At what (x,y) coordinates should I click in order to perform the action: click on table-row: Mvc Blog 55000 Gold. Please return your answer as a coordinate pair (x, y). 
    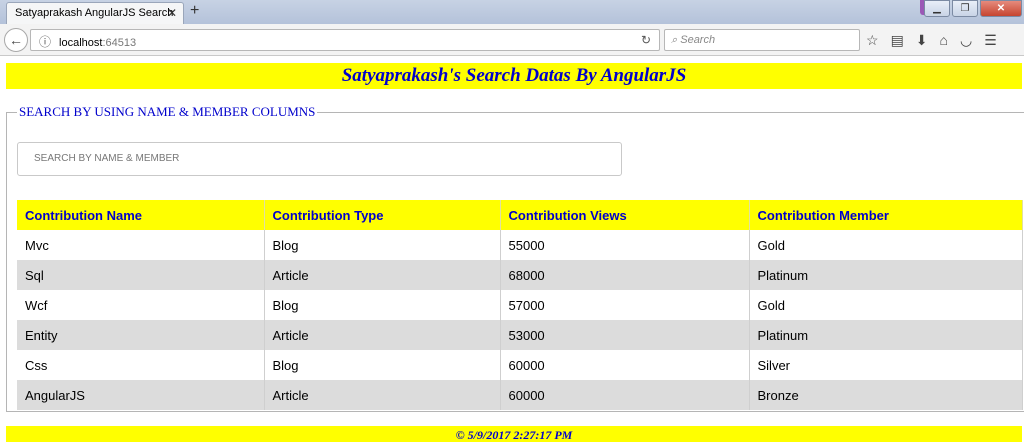
    Looking at the image, I should click on (520, 245).